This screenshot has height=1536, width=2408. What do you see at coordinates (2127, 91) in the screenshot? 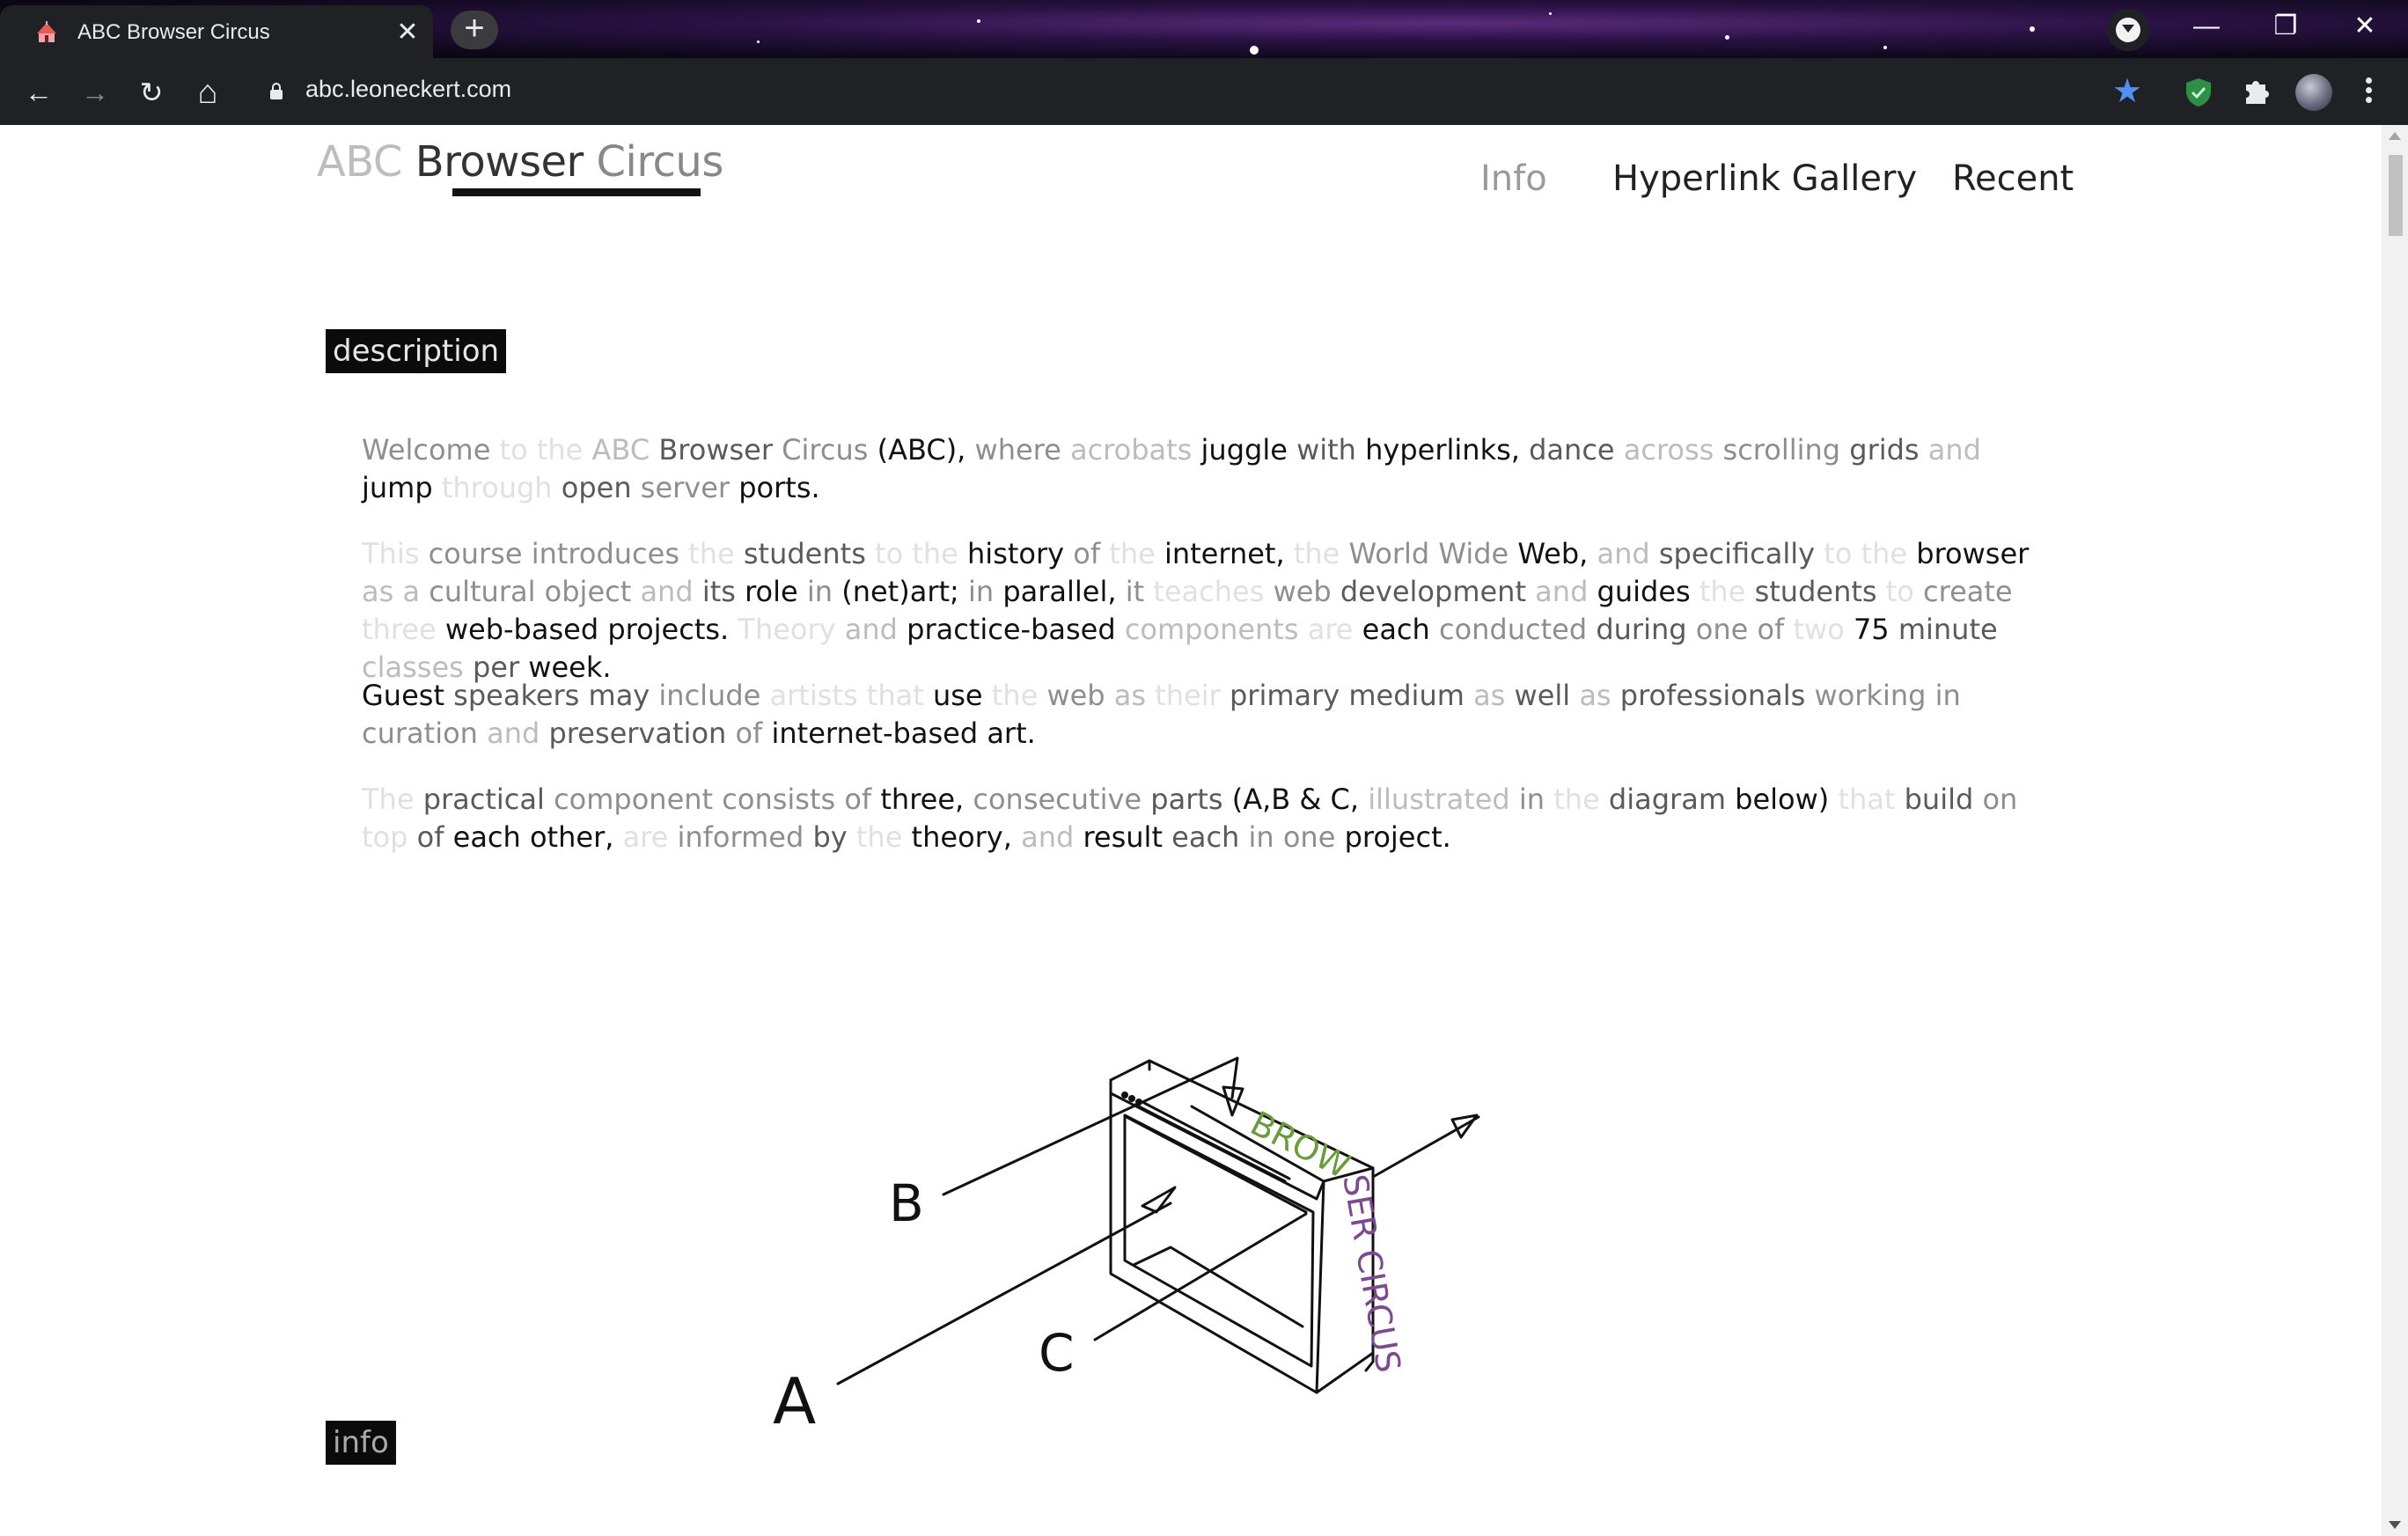
I see `bookmark-star-icon: ★` at bounding box center [2127, 91].